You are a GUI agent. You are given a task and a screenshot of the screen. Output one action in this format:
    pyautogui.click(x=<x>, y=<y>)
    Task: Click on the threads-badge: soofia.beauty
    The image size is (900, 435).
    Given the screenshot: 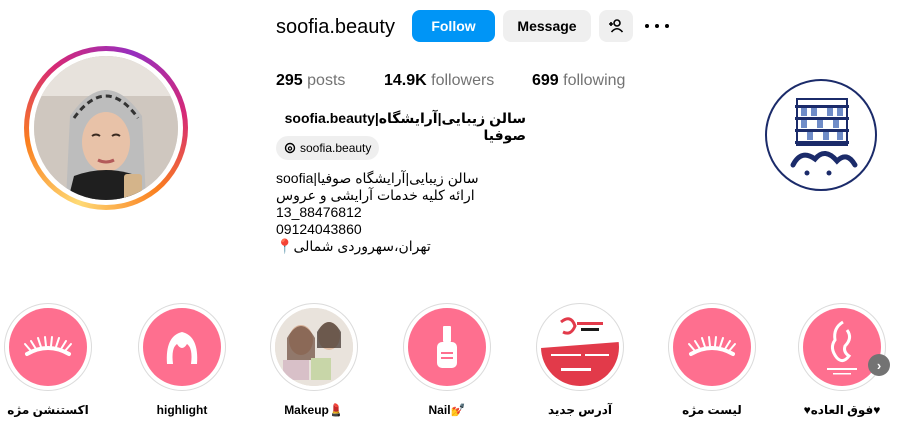 What is the action you would take?
    pyautogui.click(x=328, y=148)
    